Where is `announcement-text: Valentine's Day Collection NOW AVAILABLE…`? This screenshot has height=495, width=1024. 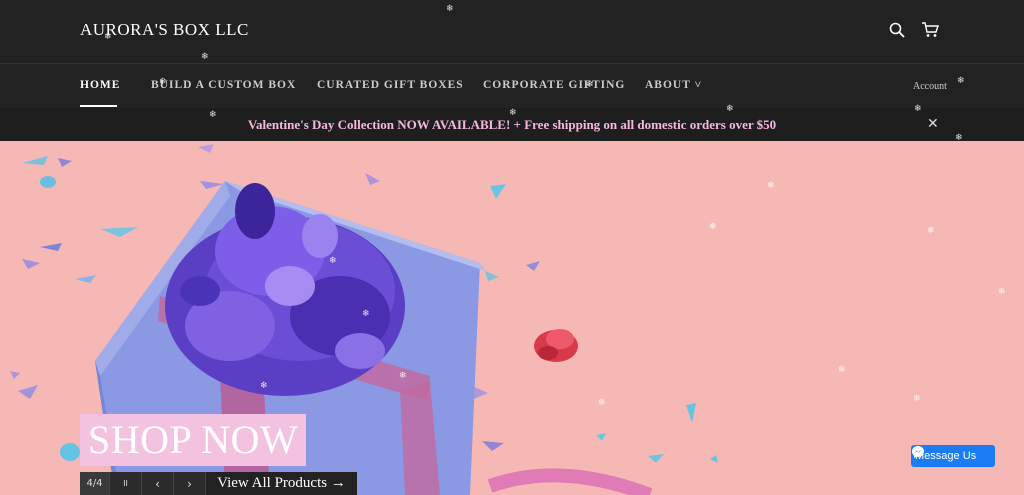
announcement-text: Valentine's Day Collection NOW AVAILABLE… is located at coordinates (512, 125).